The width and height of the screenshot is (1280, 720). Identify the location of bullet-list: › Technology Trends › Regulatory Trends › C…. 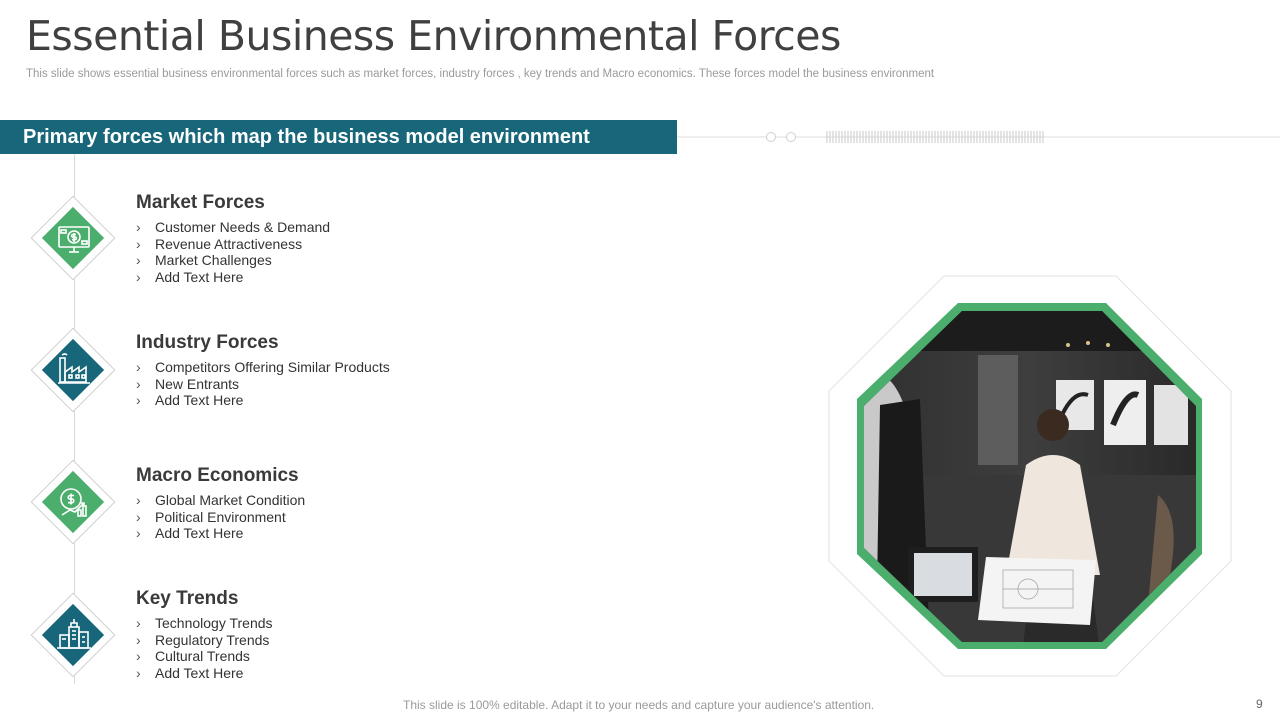
(204, 648).